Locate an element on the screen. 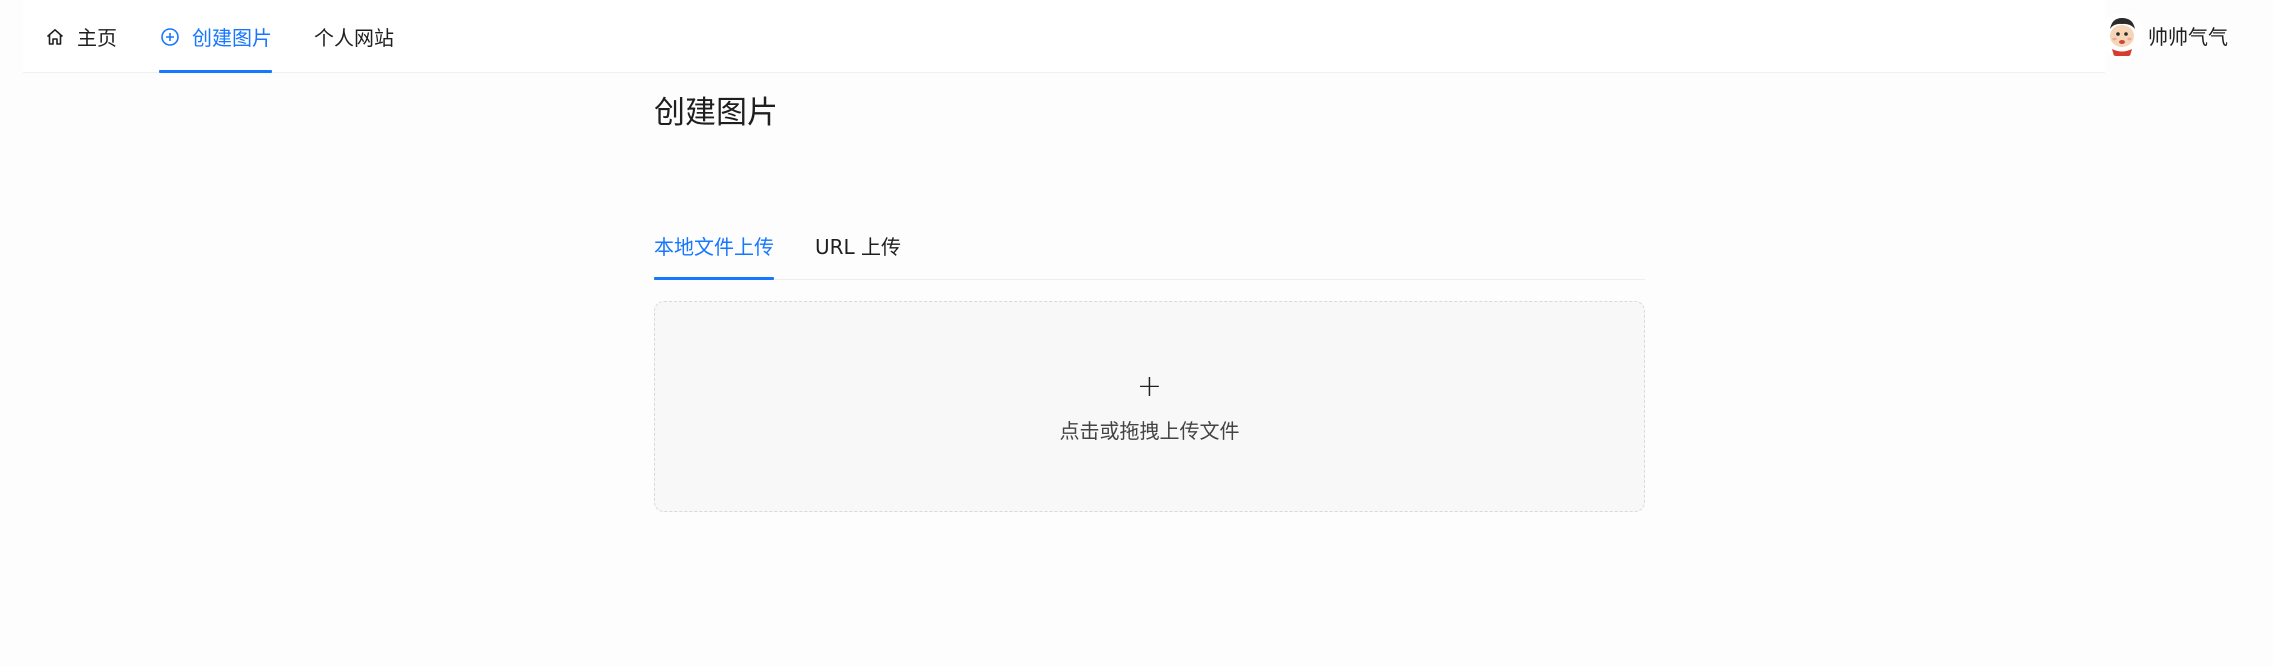  menu-item-label: 创建图片 is located at coordinates (232, 38).